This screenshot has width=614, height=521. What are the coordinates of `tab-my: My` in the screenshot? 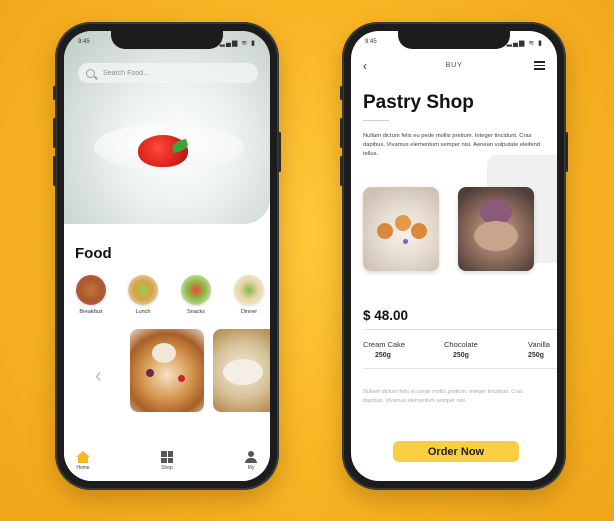 It's located at (251, 461).